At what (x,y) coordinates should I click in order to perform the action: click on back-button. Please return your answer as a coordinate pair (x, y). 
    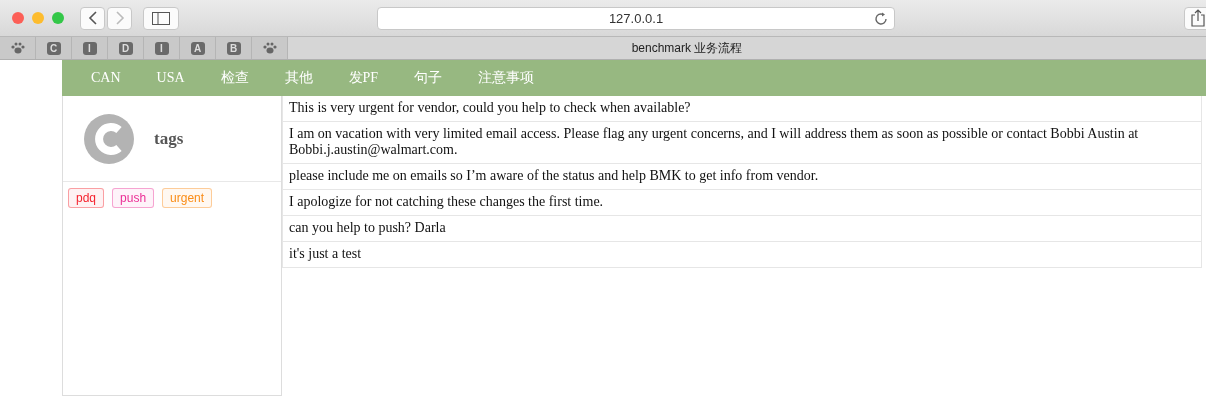
    Looking at the image, I should click on (92, 18).